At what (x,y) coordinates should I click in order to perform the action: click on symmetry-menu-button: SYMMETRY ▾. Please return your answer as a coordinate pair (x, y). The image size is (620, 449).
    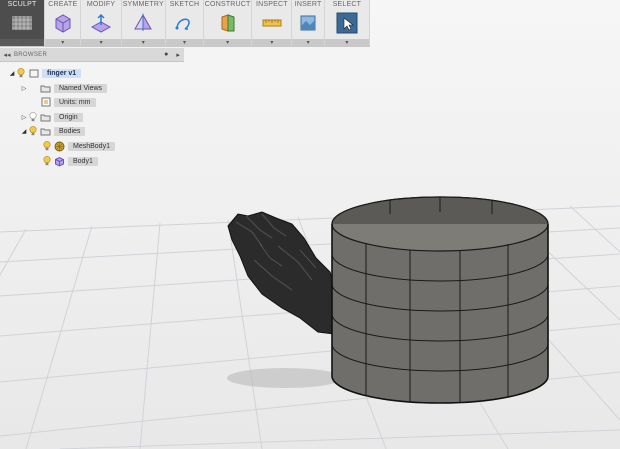
    Looking at the image, I should click on (143, 23).